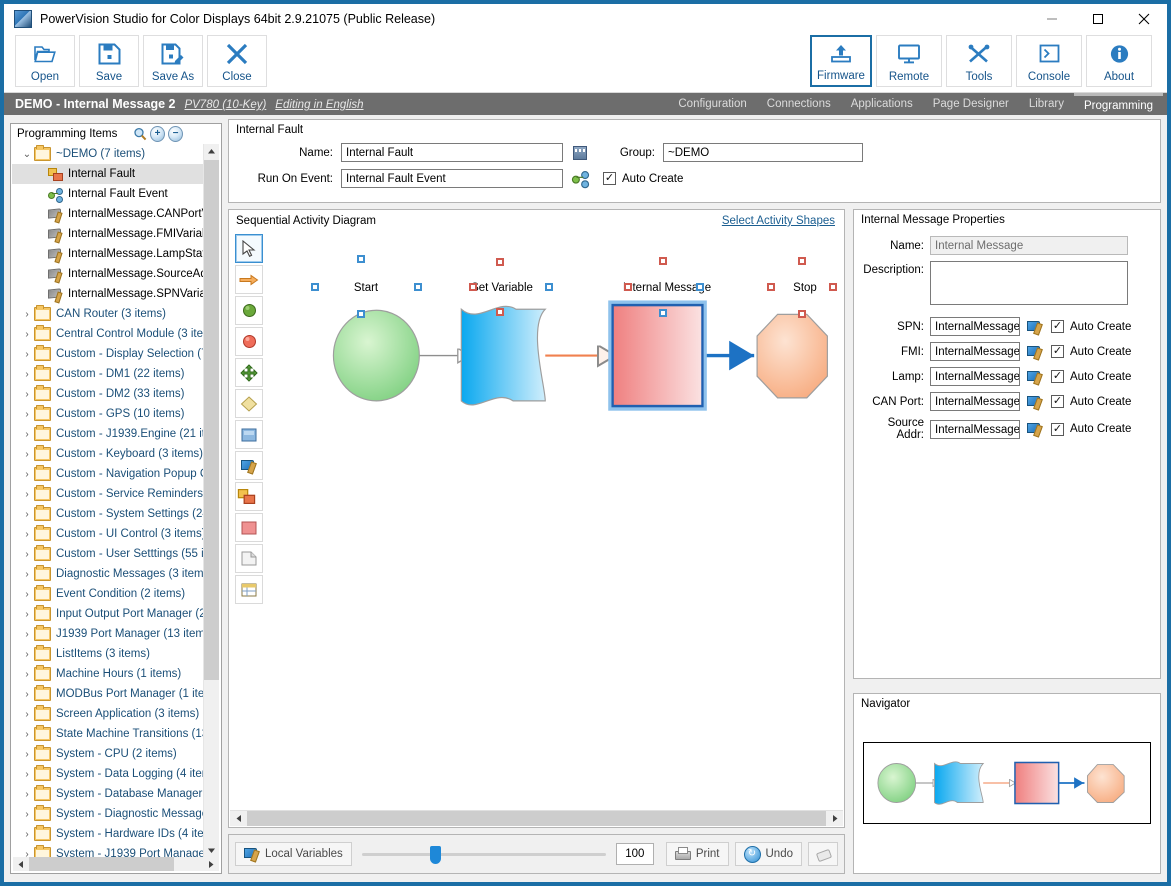  I want to click on prop-sourceaddr-input: InternalMessage.S, so click(975, 429).